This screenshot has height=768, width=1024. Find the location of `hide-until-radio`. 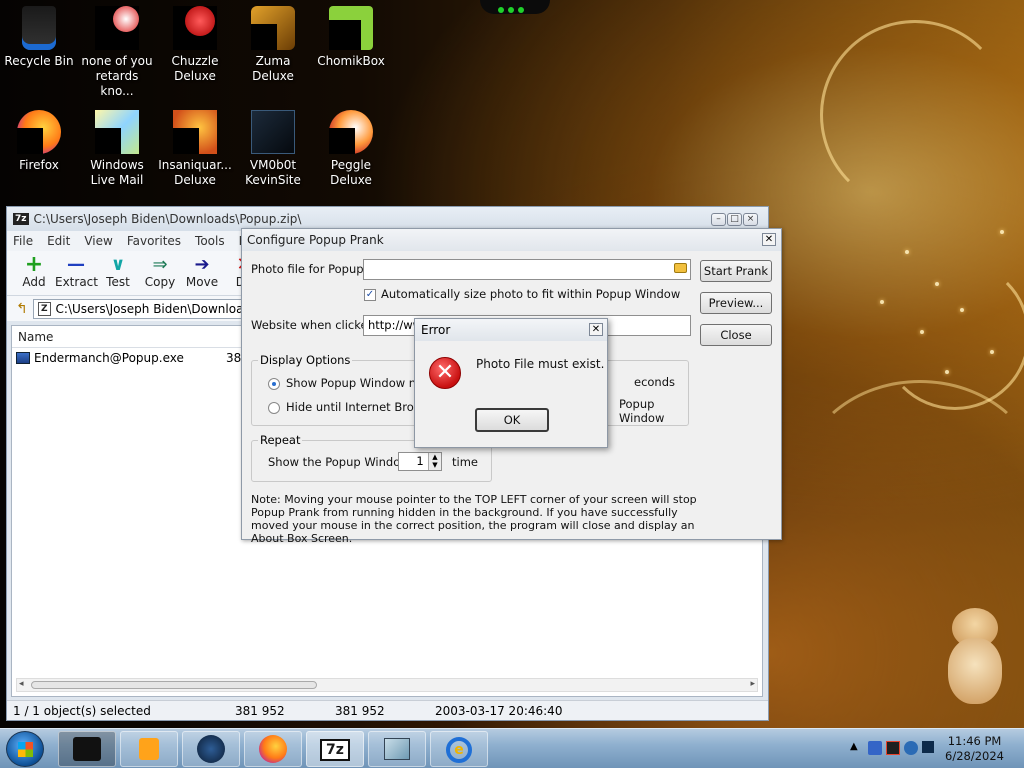

hide-until-radio is located at coordinates (274, 408).